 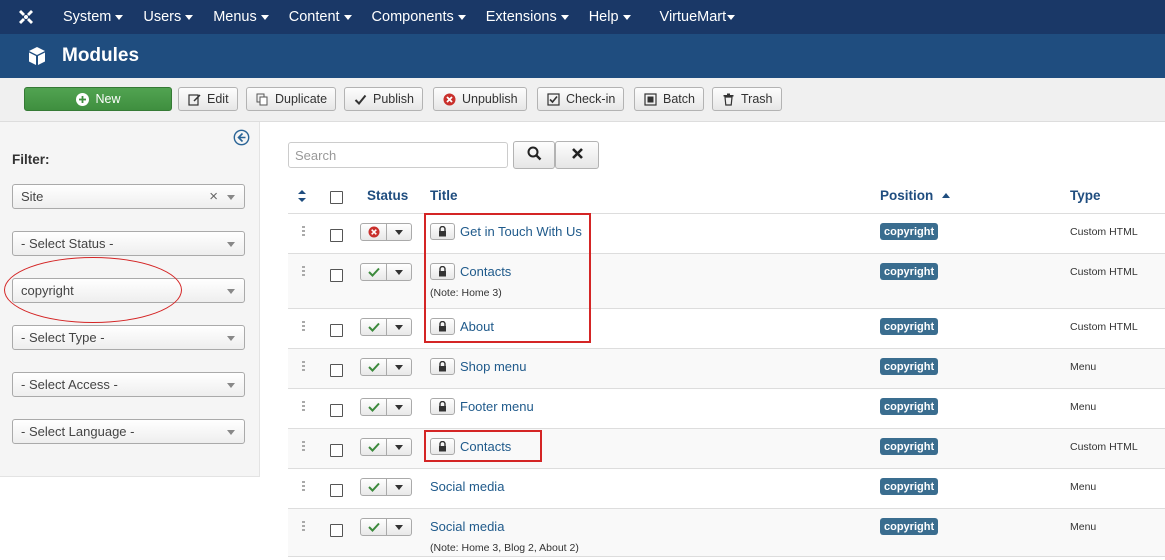 I want to click on duplicate-button: Duplicate, so click(x=291, y=99).